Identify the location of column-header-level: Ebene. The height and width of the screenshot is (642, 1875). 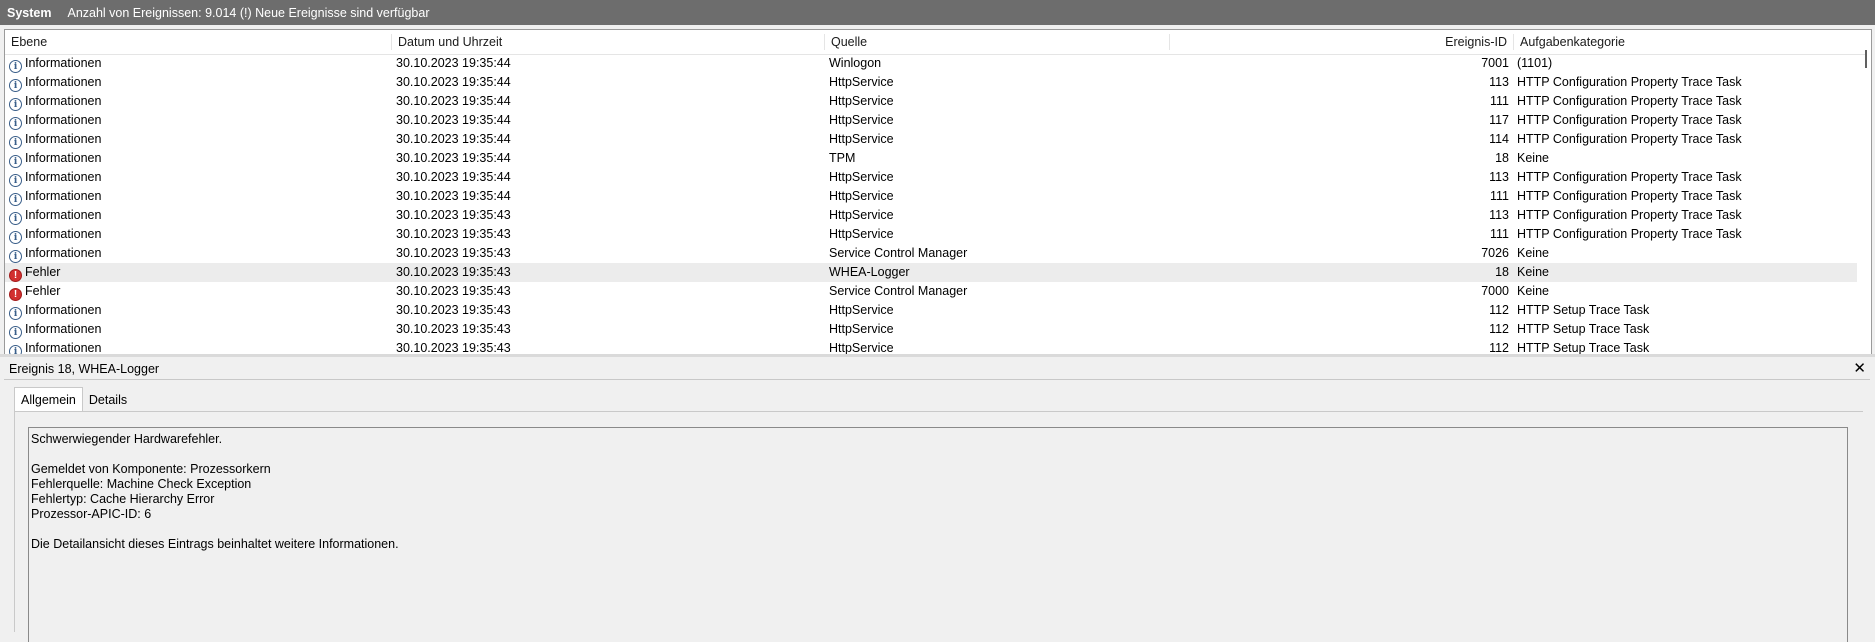
(198, 42).